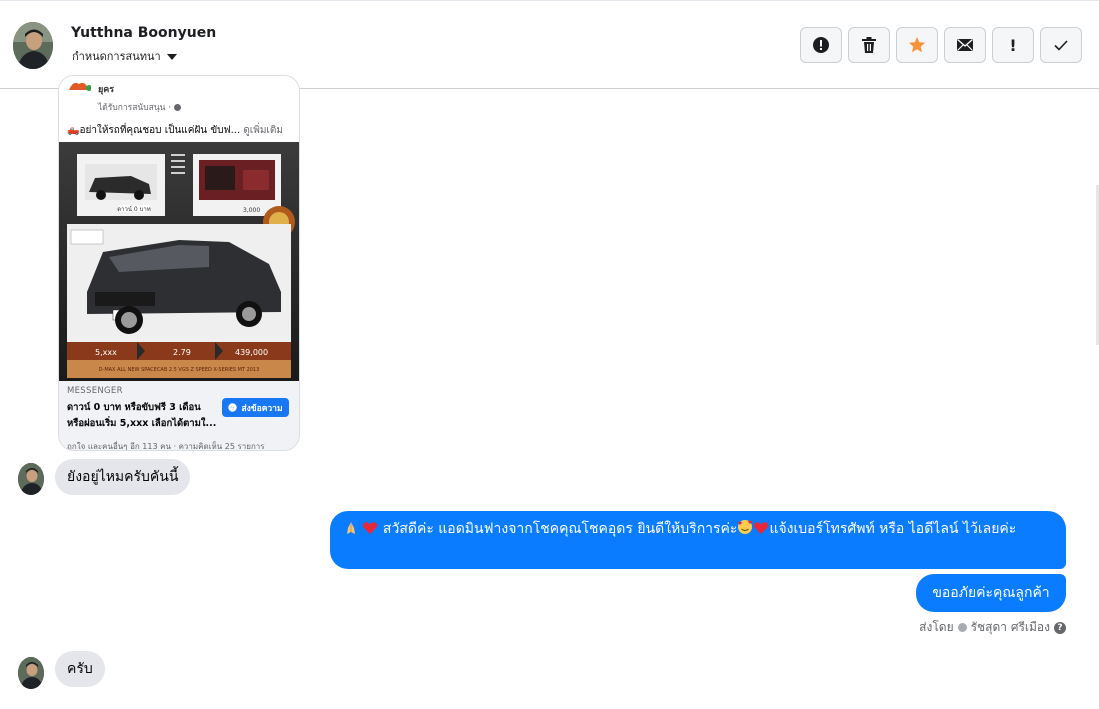 The image size is (1099, 709). I want to click on globe-icon, so click(177, 107).